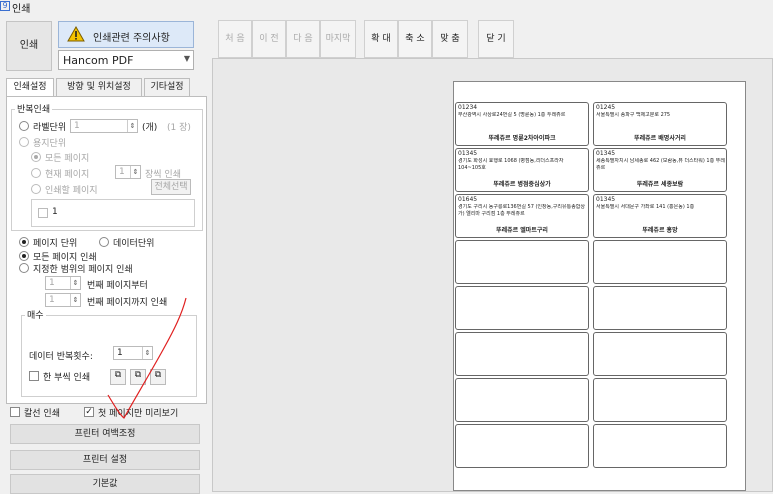 This screenshot has width=773, height=494. Describe the element at coordinates (134, 244) in the screenshot. I see `data-unit-label: 데이터단위` at that location.